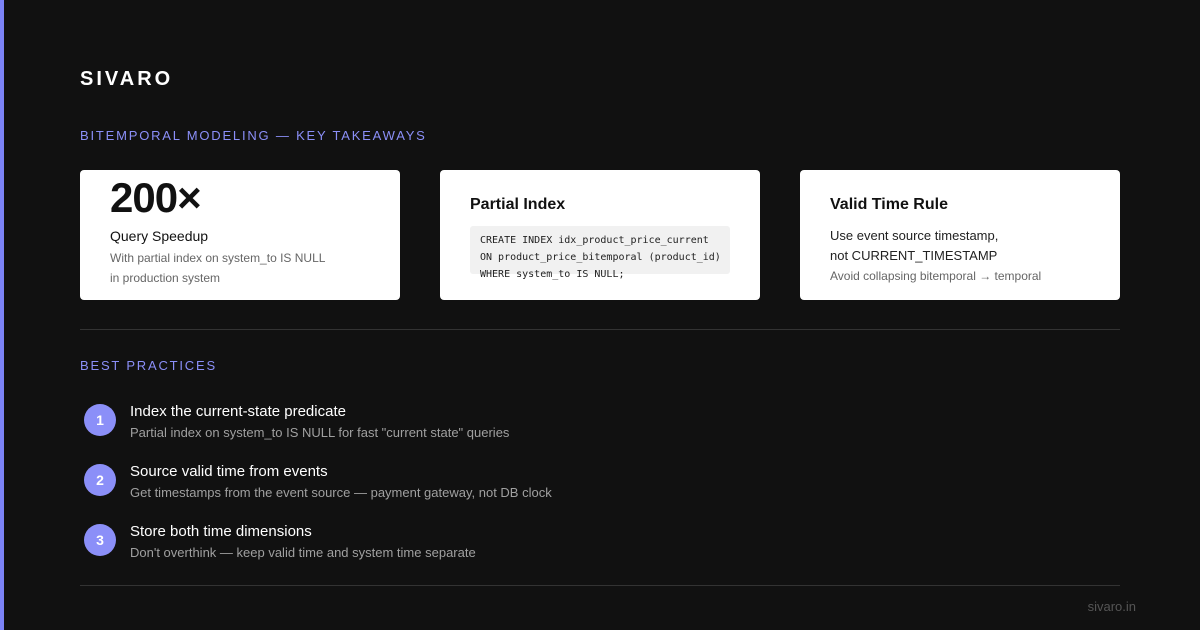  What do you see at coordinates (914, 235) in the screenshot?
I see `card-body-line: Use event source timestamp,` at bounding box center [914, 235].